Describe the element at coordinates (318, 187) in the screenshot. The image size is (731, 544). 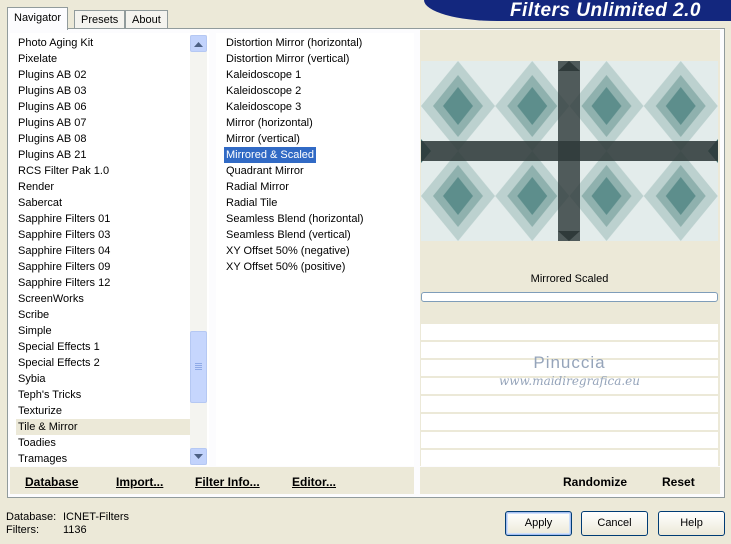
I see `filter-item: Radial Mirror` at that location.